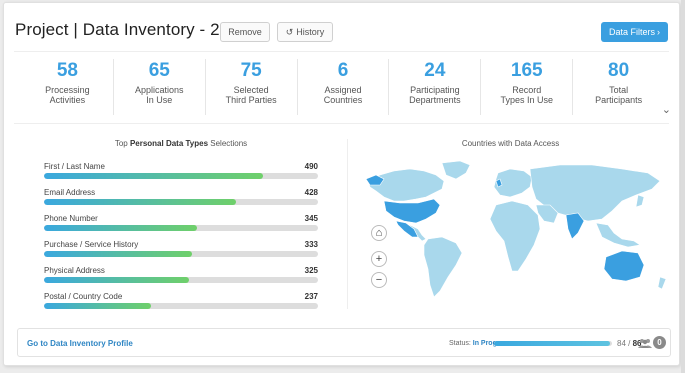 The image size is (685, 373). I want to click on data-type-count: 325, so click(311, 270).